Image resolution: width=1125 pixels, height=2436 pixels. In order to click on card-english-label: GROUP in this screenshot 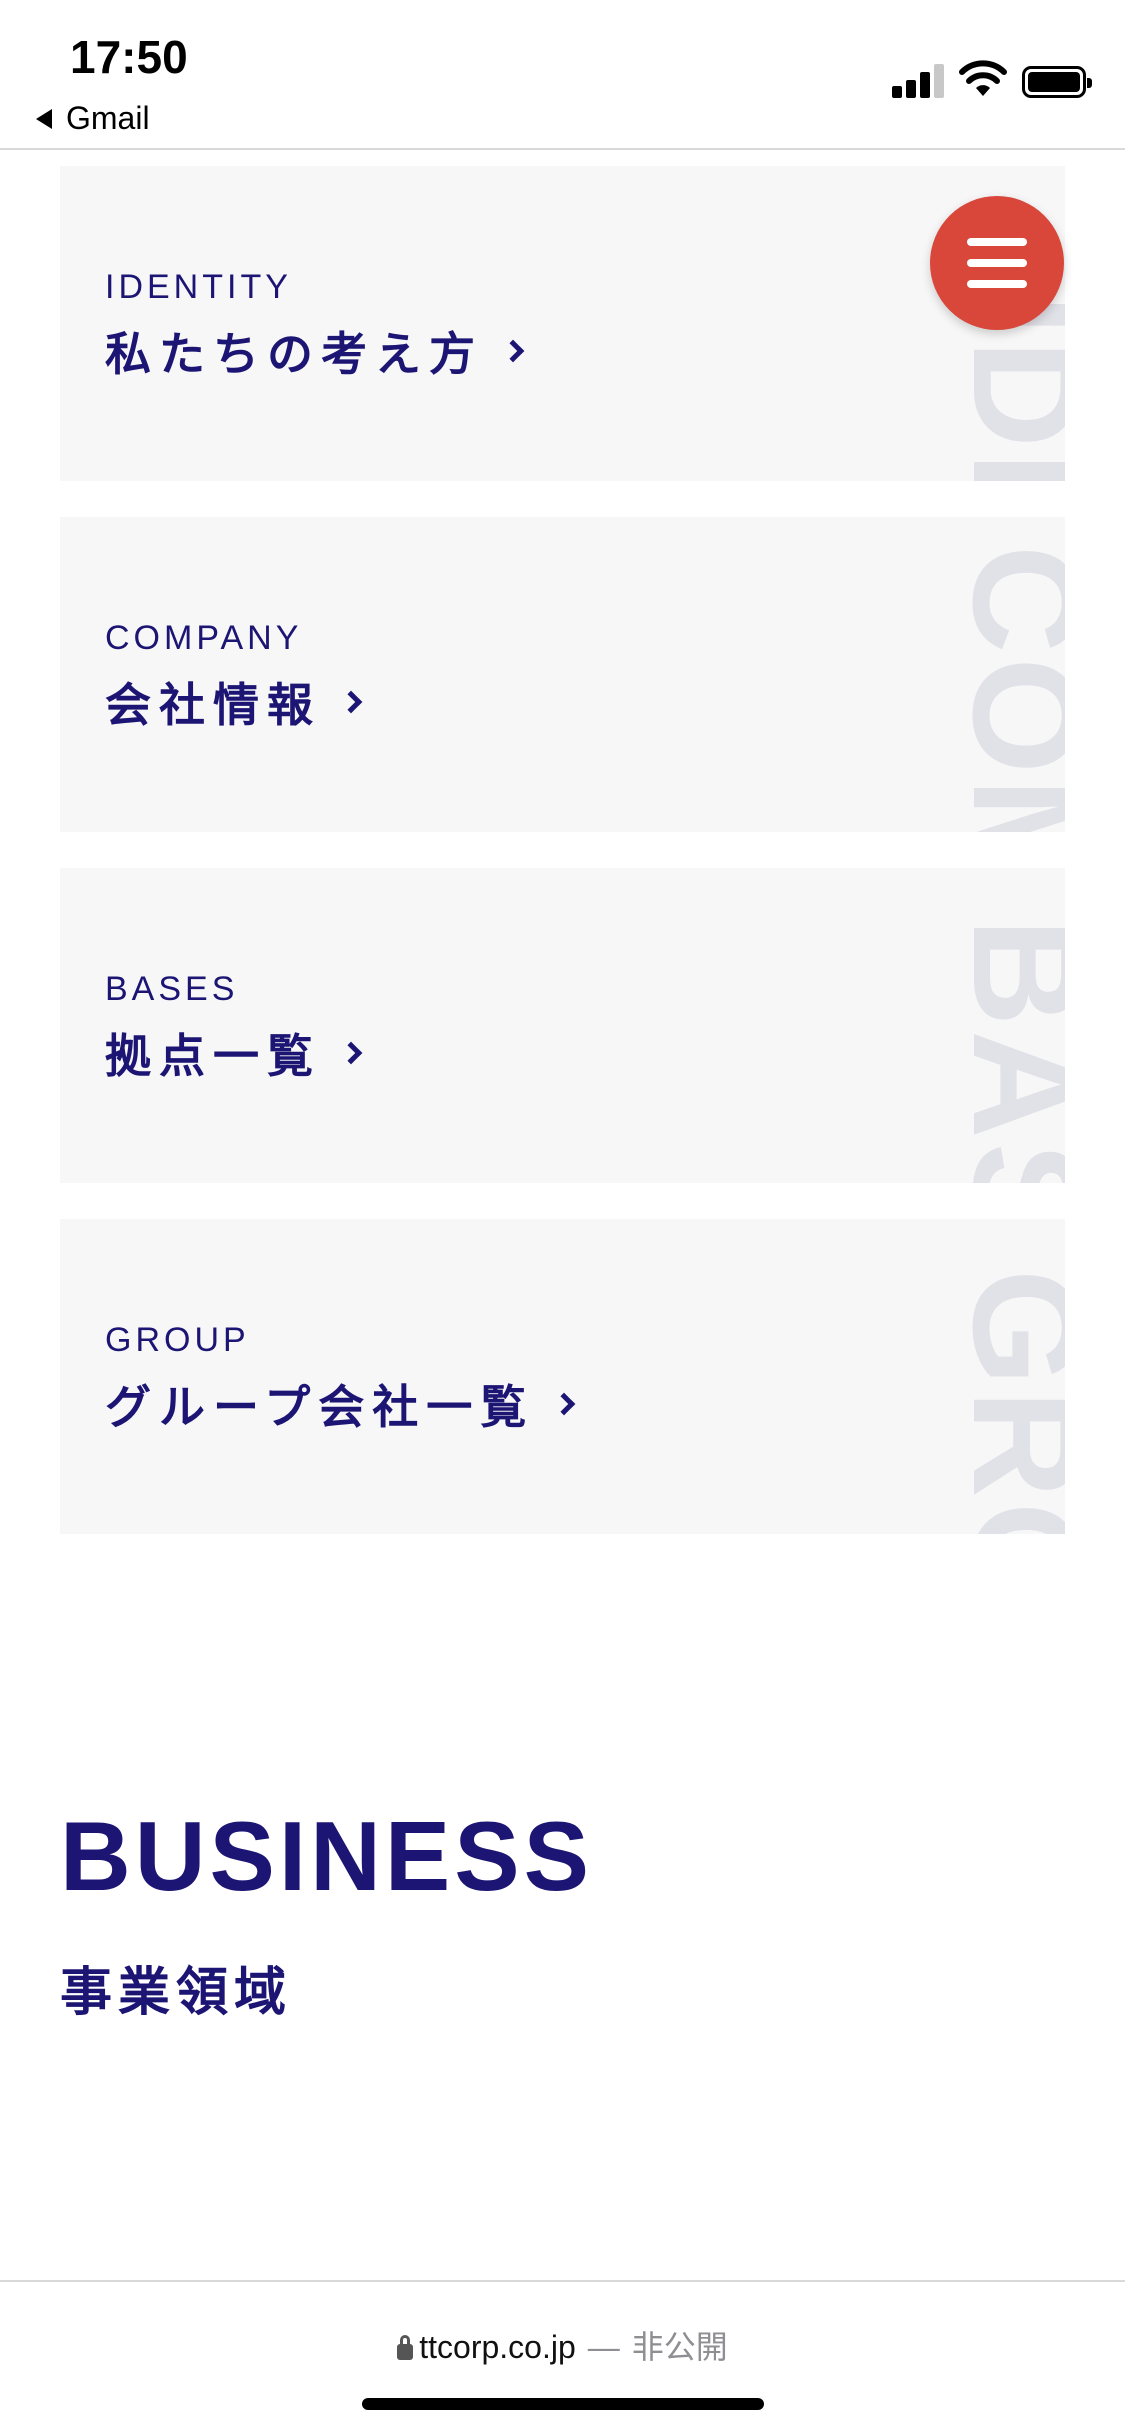, I will do `click(177, 1340)`.